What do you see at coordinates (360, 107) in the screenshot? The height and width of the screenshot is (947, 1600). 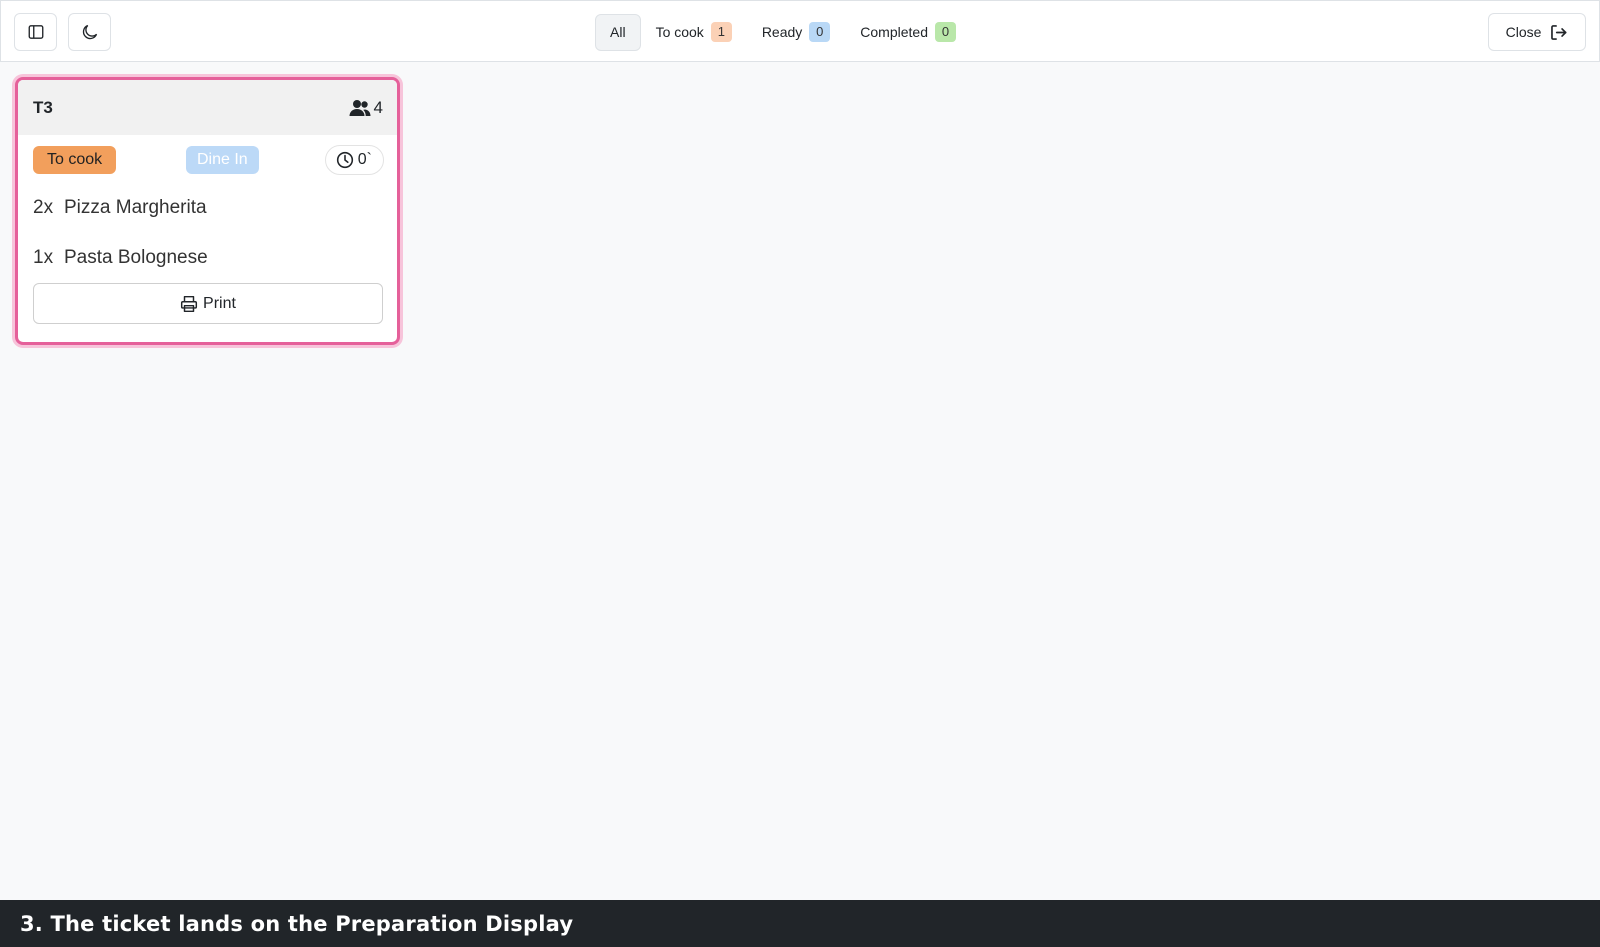 I see `users-icon` at bounding box center [360, 107].